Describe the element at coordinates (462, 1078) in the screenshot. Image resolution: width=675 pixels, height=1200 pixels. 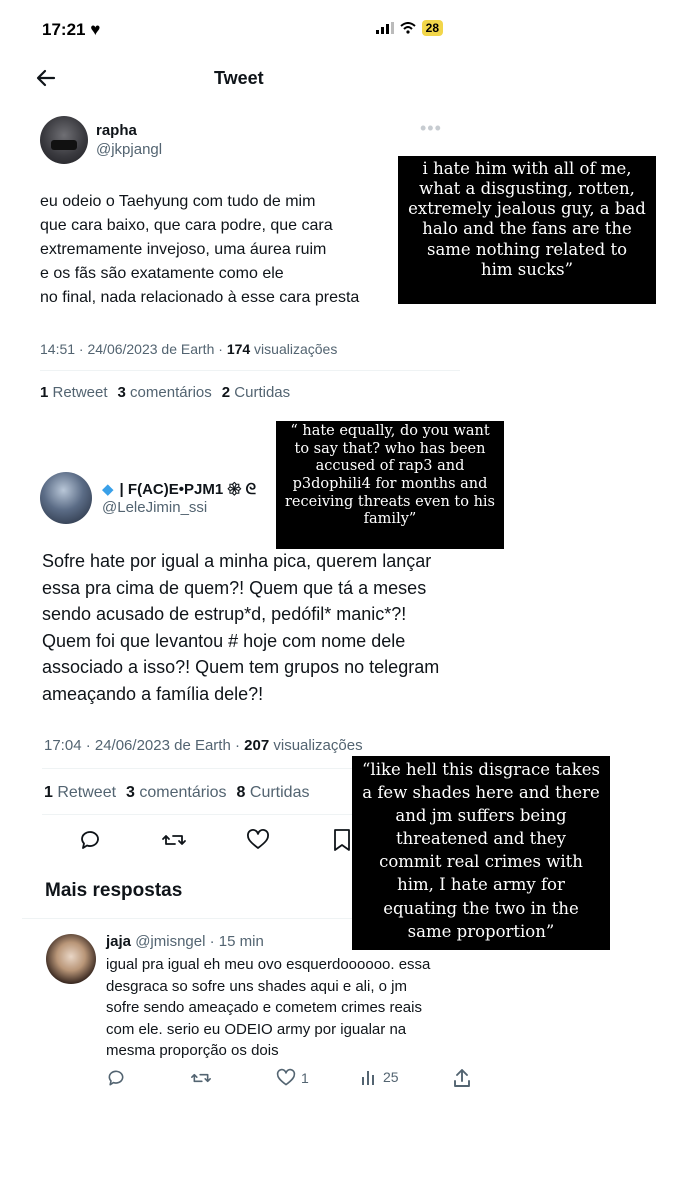
I see `share-icon` at that location.